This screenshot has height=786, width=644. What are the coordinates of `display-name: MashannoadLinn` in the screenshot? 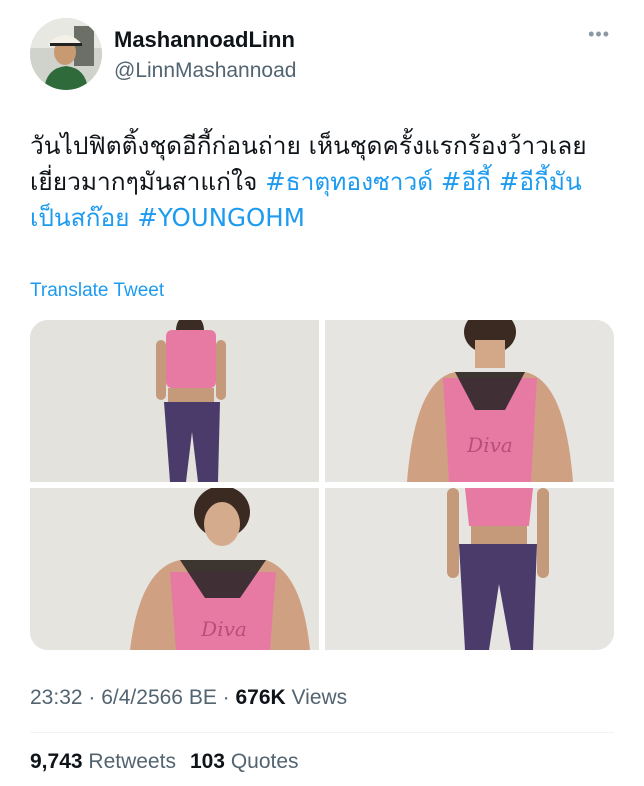 It's located at (205, 40).